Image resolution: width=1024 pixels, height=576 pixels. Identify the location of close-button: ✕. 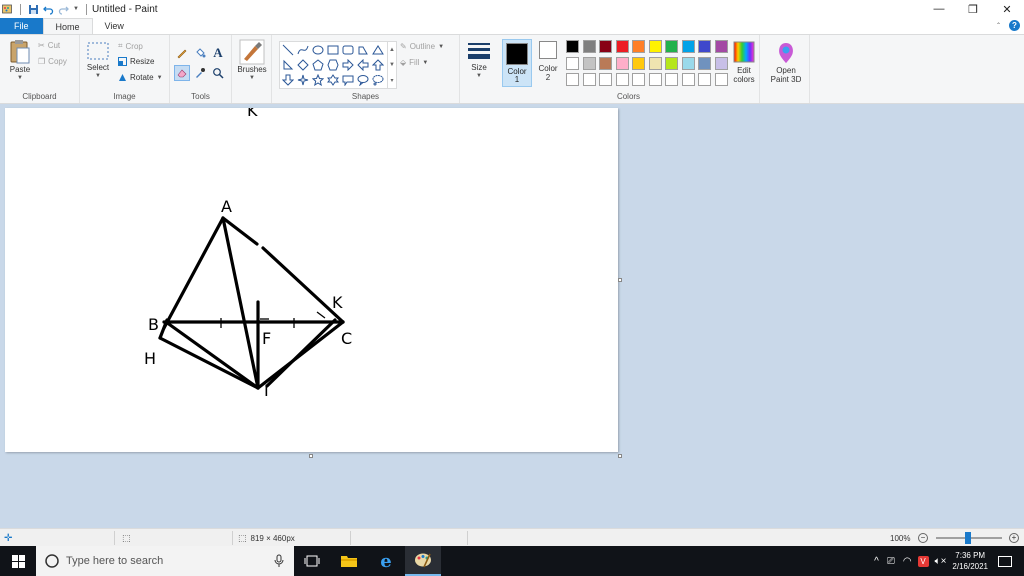
(1007, 9).